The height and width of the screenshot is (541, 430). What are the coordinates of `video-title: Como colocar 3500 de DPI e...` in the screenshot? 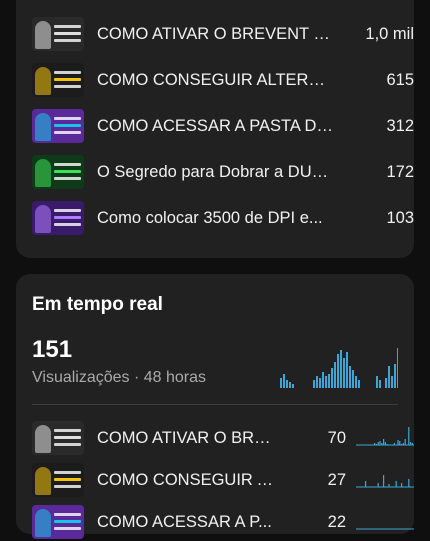 It's located at (210, 217).